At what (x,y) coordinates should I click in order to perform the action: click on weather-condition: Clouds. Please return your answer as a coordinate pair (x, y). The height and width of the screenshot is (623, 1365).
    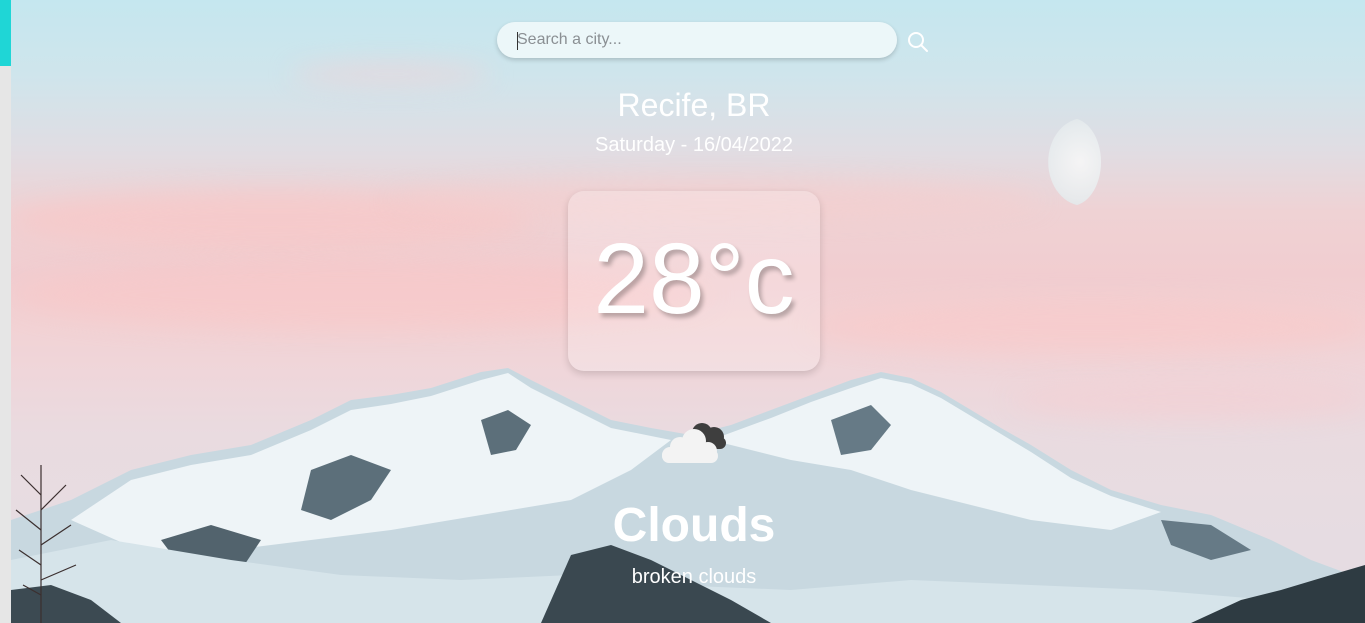
    Looking at the image, I should click on (694, 525).